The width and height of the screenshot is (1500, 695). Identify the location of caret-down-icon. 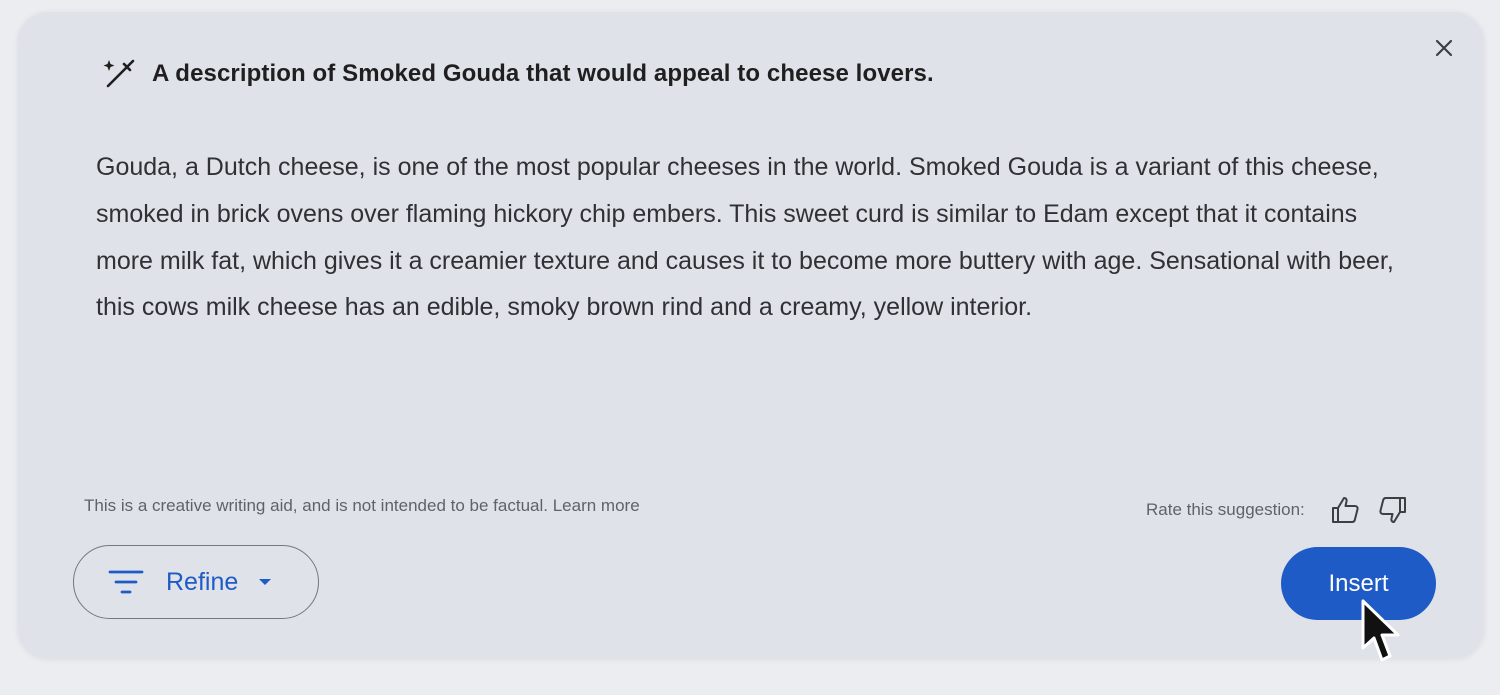
(265, 582).